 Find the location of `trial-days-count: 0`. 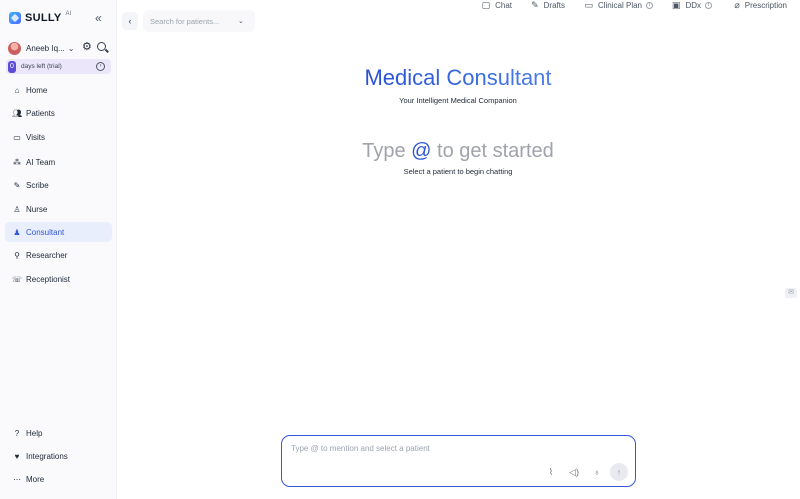

trial-days-count: 0 is located at coordinates (12, 66).